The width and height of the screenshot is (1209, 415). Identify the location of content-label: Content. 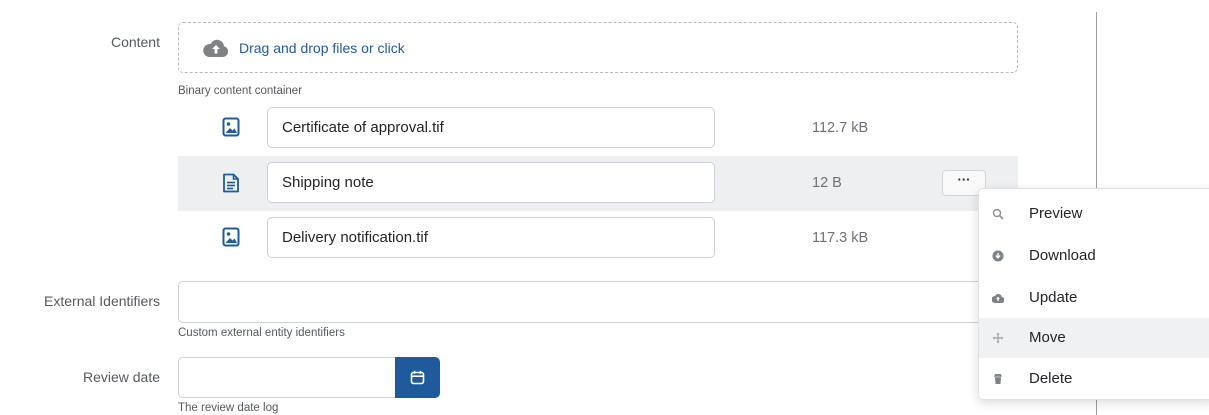
(135, 42).